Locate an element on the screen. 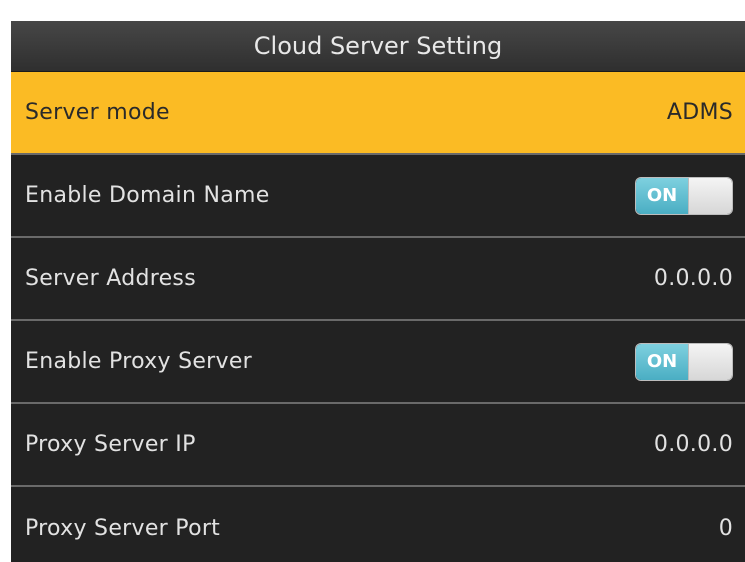 The image size is (745, 562). row-server-address: Server Address 0.0.0.0 is located at coordinates (378, 279).